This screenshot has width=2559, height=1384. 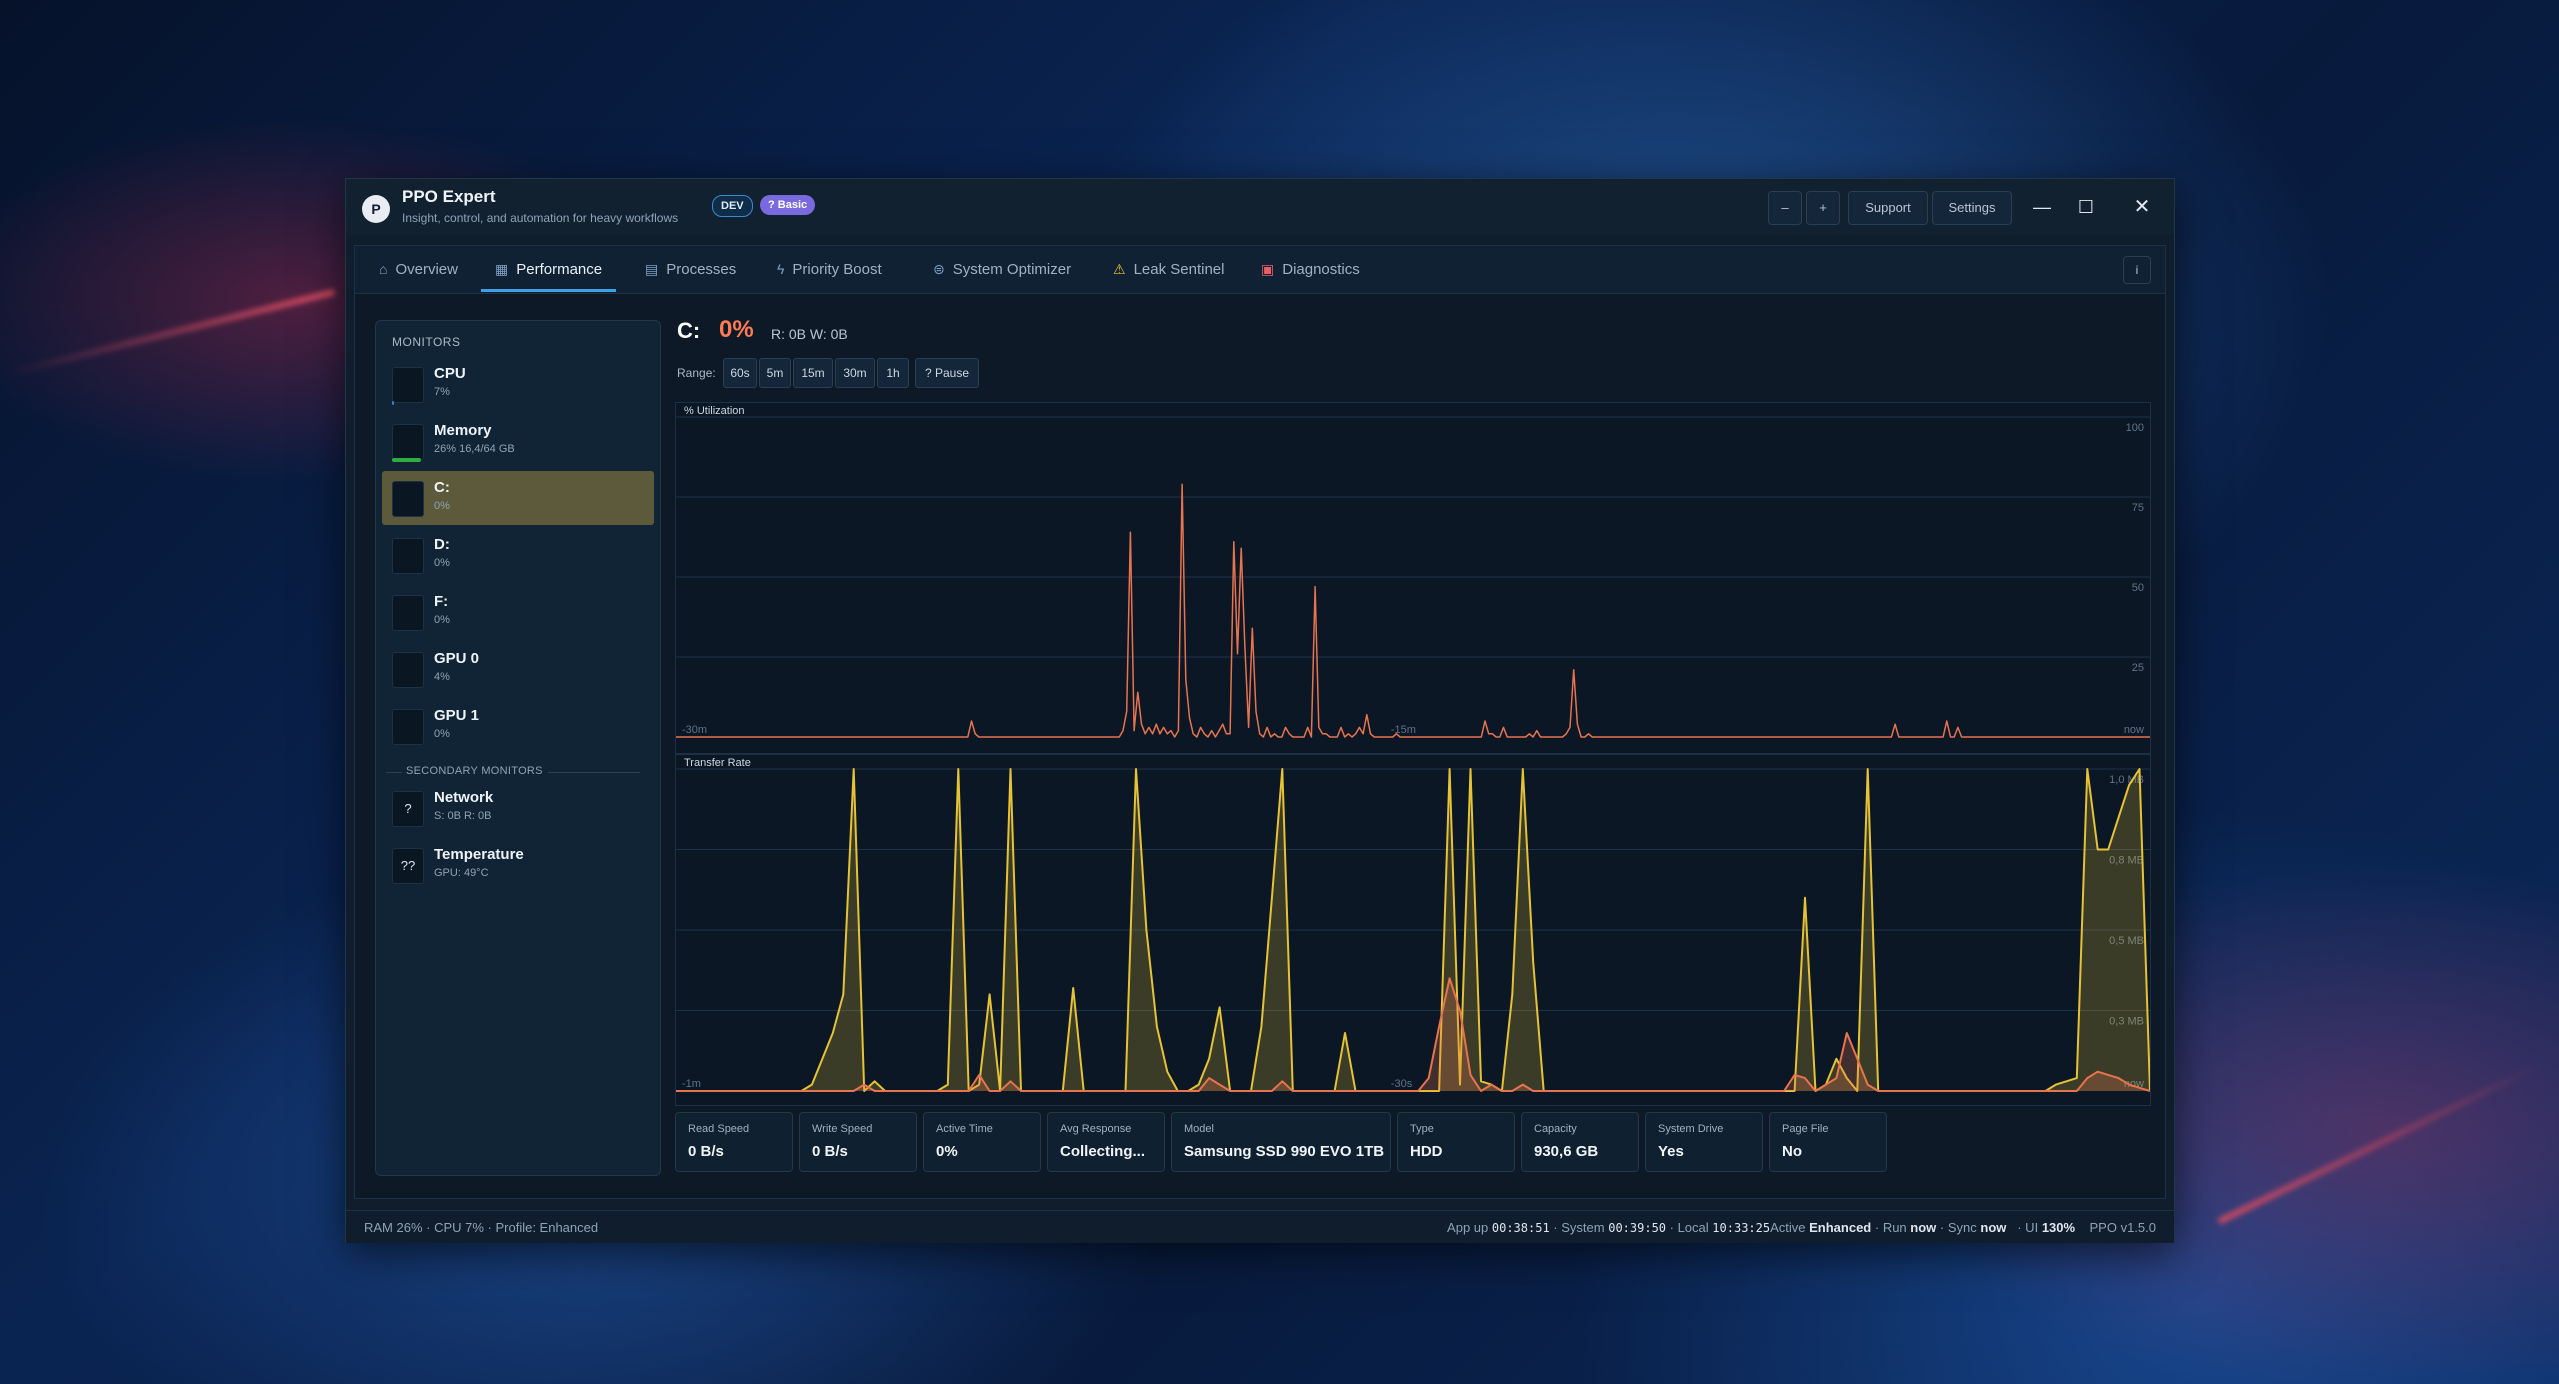 I want to click on app-up-label: App up, so click(x=1468, y=1227).